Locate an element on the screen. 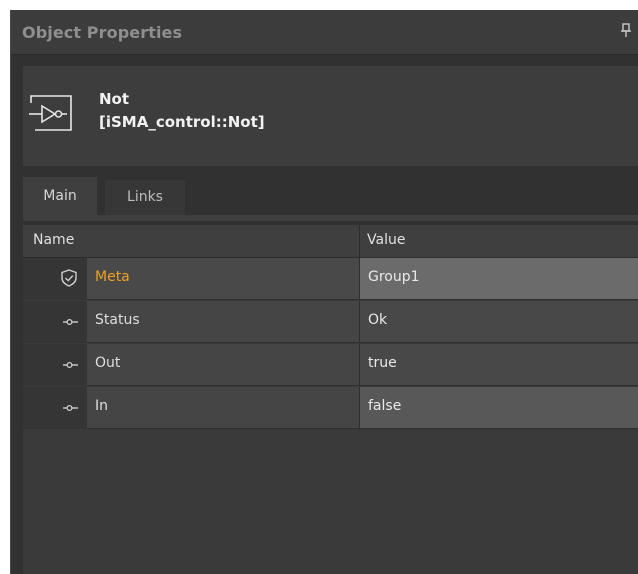 This screenshot has height=574, width=638. tab-links: Links is located at coordinates (145, 197).